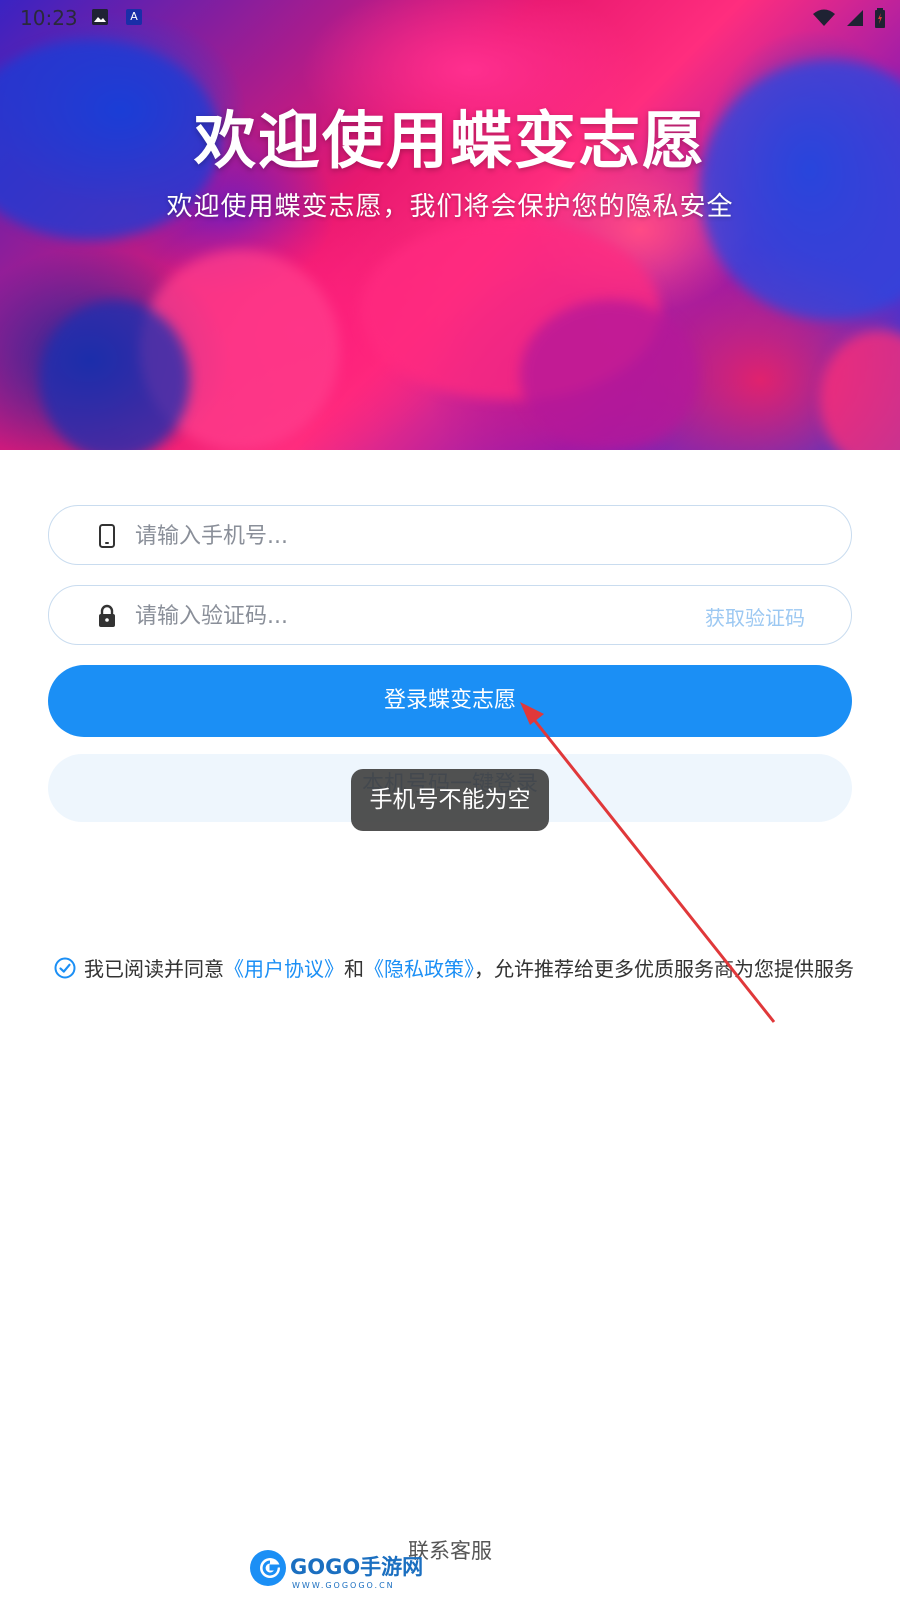 The image size is (900, 1600). What do you see at coordinates (755, 616) in the screenshot?
I see `get-code-button: 获取验证码` at bounding box center [755, 616].